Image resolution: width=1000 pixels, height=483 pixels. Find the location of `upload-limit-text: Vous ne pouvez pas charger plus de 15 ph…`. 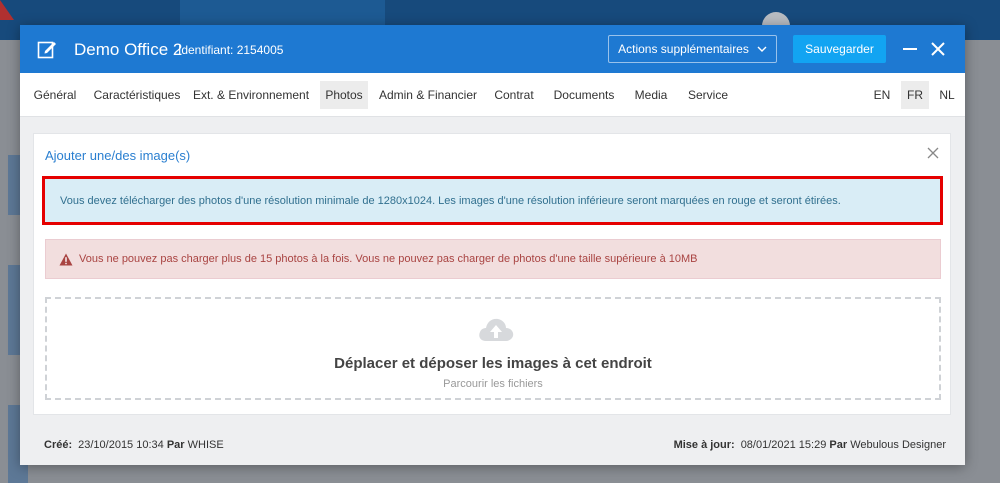

upload-limit-text: Vous ne pouvez pas charger plus de 15 ph… is located at coordinates (388, 259).